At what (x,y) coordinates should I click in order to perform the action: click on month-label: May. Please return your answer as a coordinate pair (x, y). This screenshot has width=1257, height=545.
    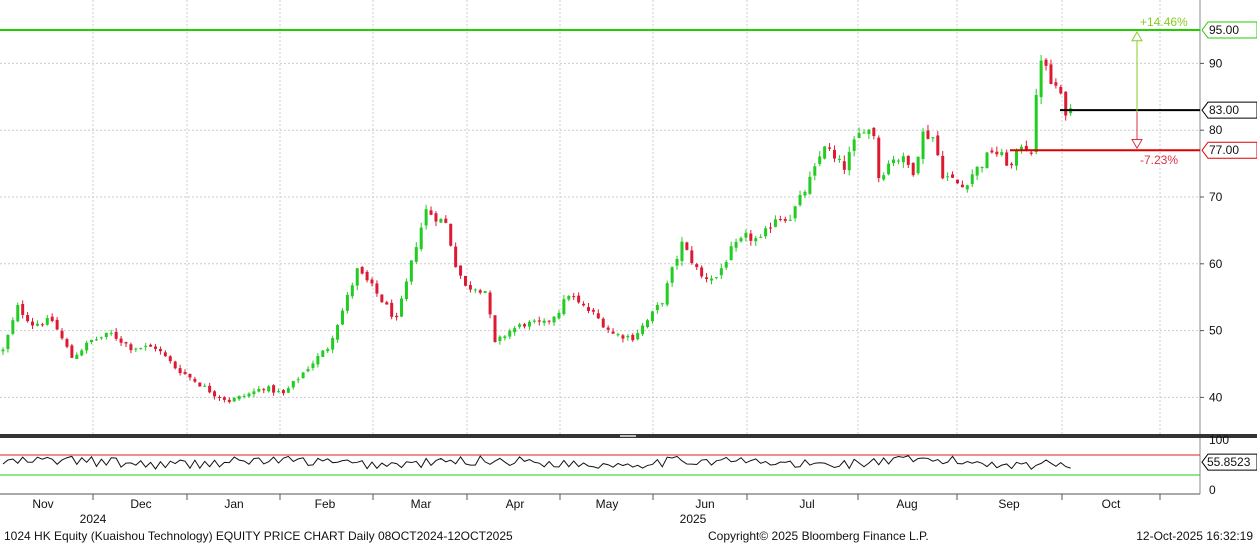
    Looking at the image, I should click on (607, 504).